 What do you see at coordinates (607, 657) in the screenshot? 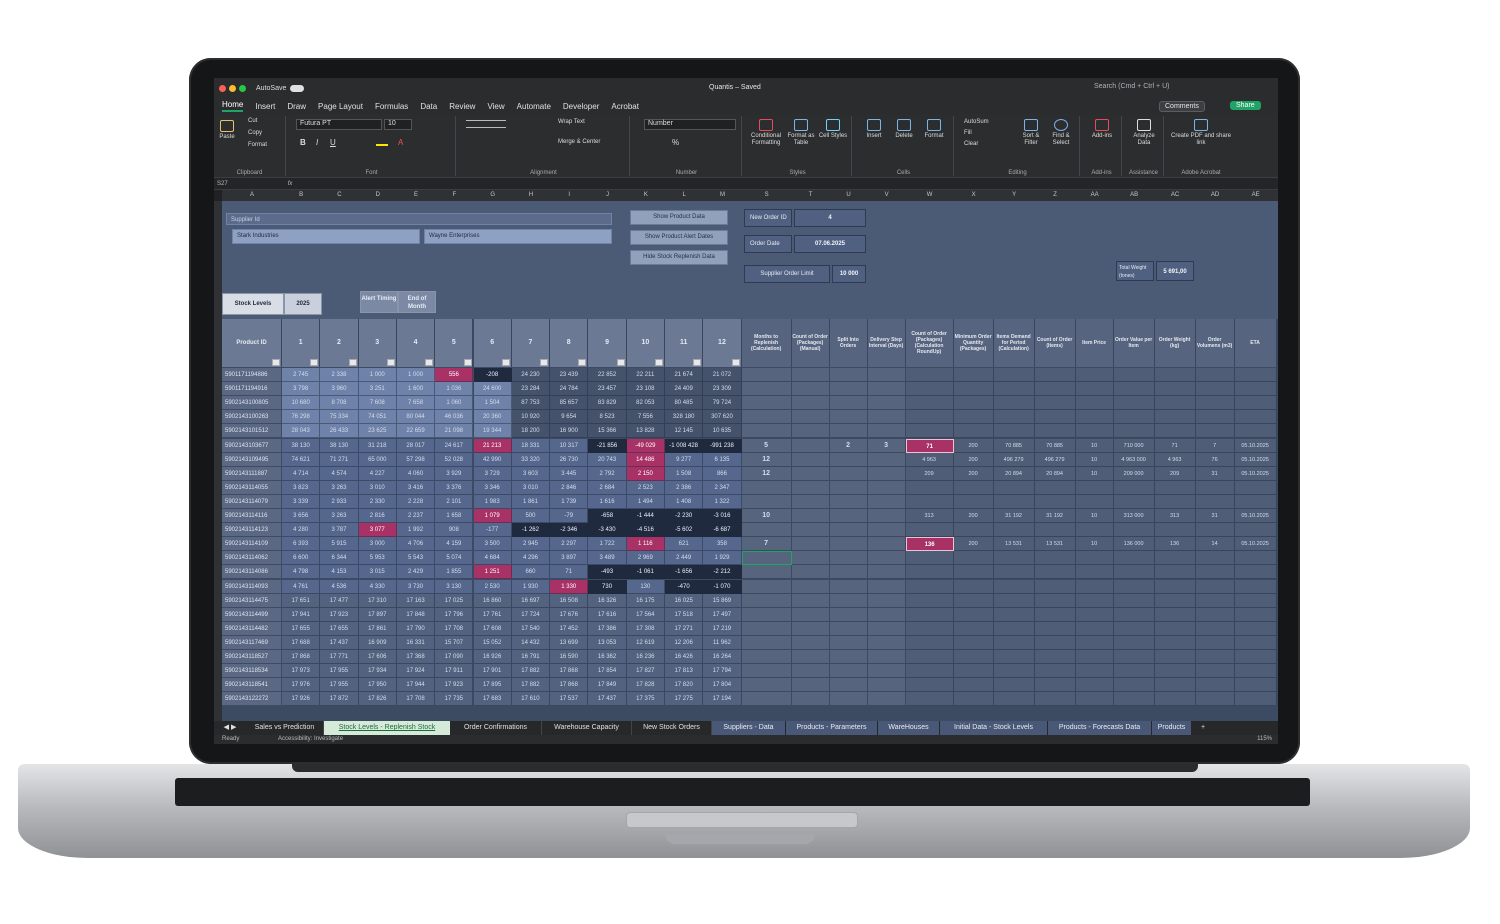
I see `stock-cell: 16 362` at bounding box center [607, 657].